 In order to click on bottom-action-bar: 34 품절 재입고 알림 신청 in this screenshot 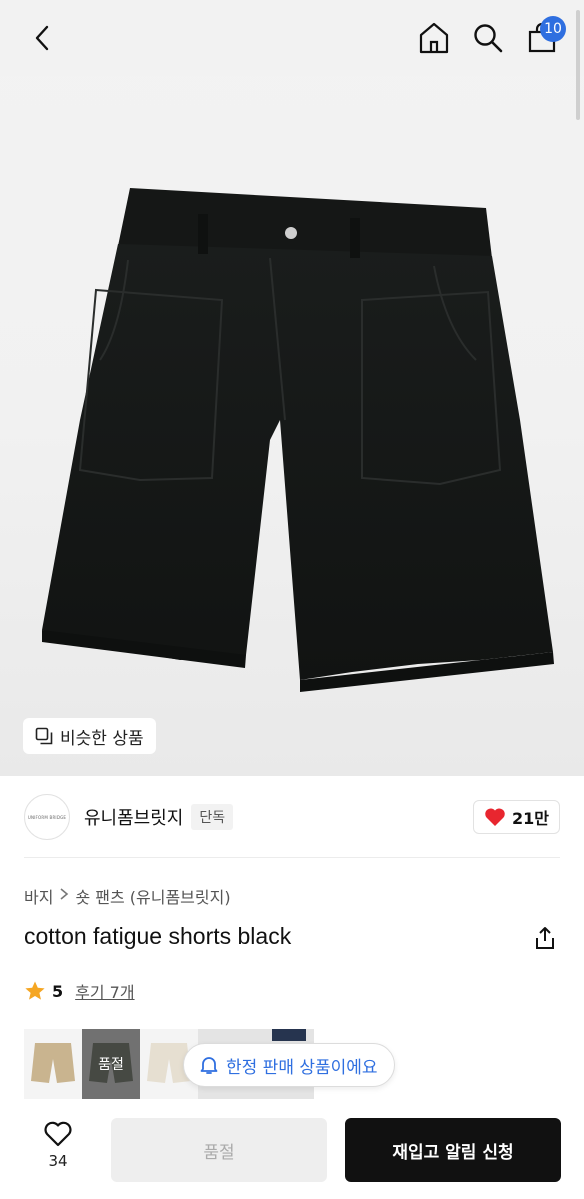, I will do `click(292, 1152)`.